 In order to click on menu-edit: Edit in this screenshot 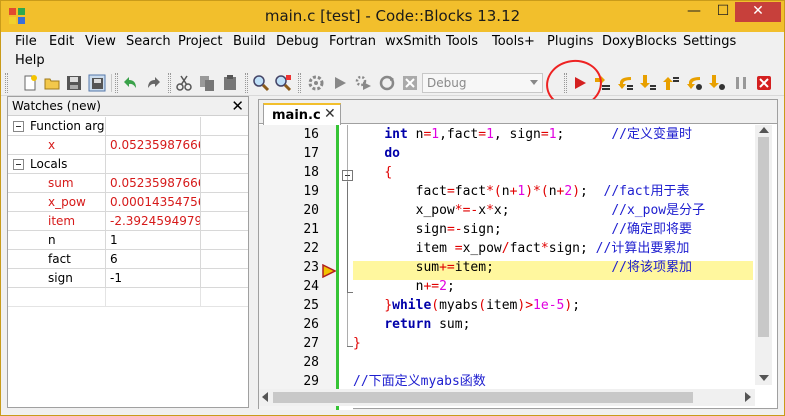, I will do `click(61, 41)`.